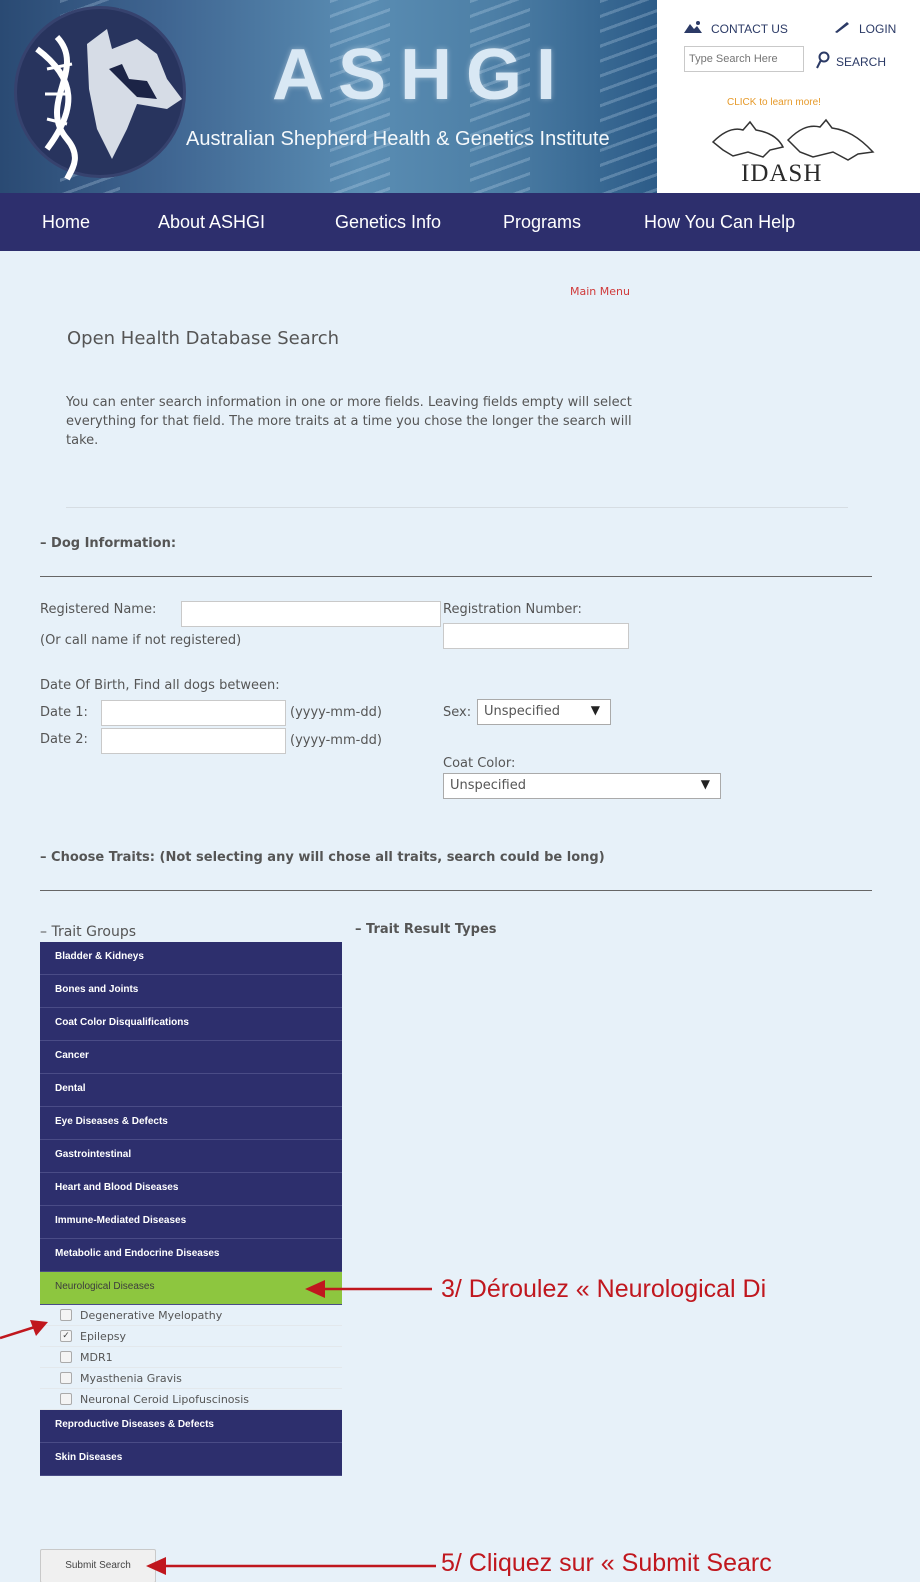  I want to click on site-title: ASHGI, so click(421, 75).